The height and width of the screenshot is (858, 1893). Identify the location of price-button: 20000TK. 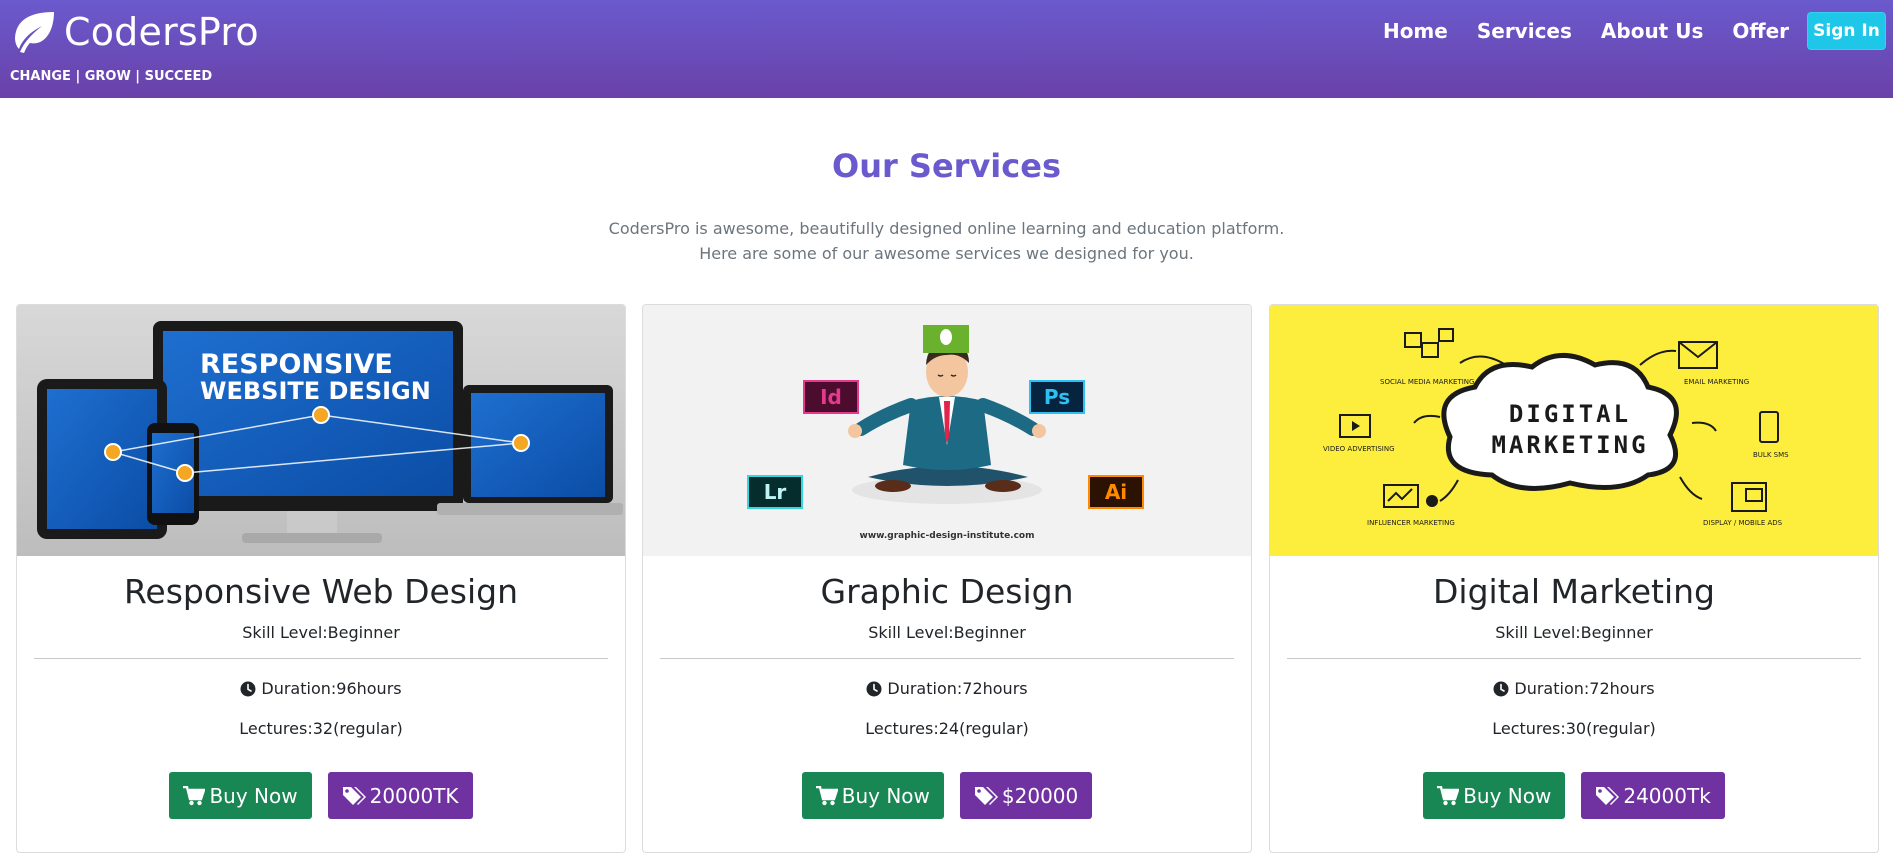
(400, 795).